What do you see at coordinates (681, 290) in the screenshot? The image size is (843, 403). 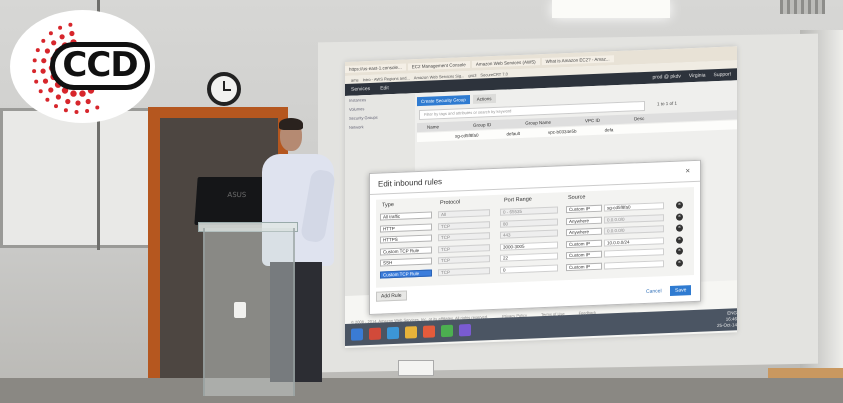 I see `save-button: Save` at bounding box center [681, 290].